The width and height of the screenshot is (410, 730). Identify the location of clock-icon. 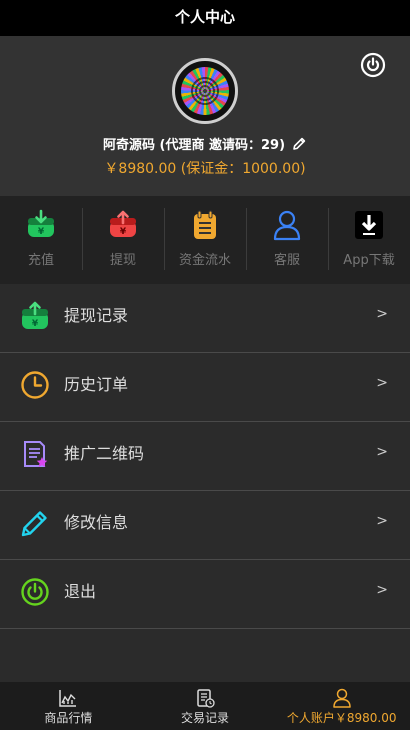
(35, 385).